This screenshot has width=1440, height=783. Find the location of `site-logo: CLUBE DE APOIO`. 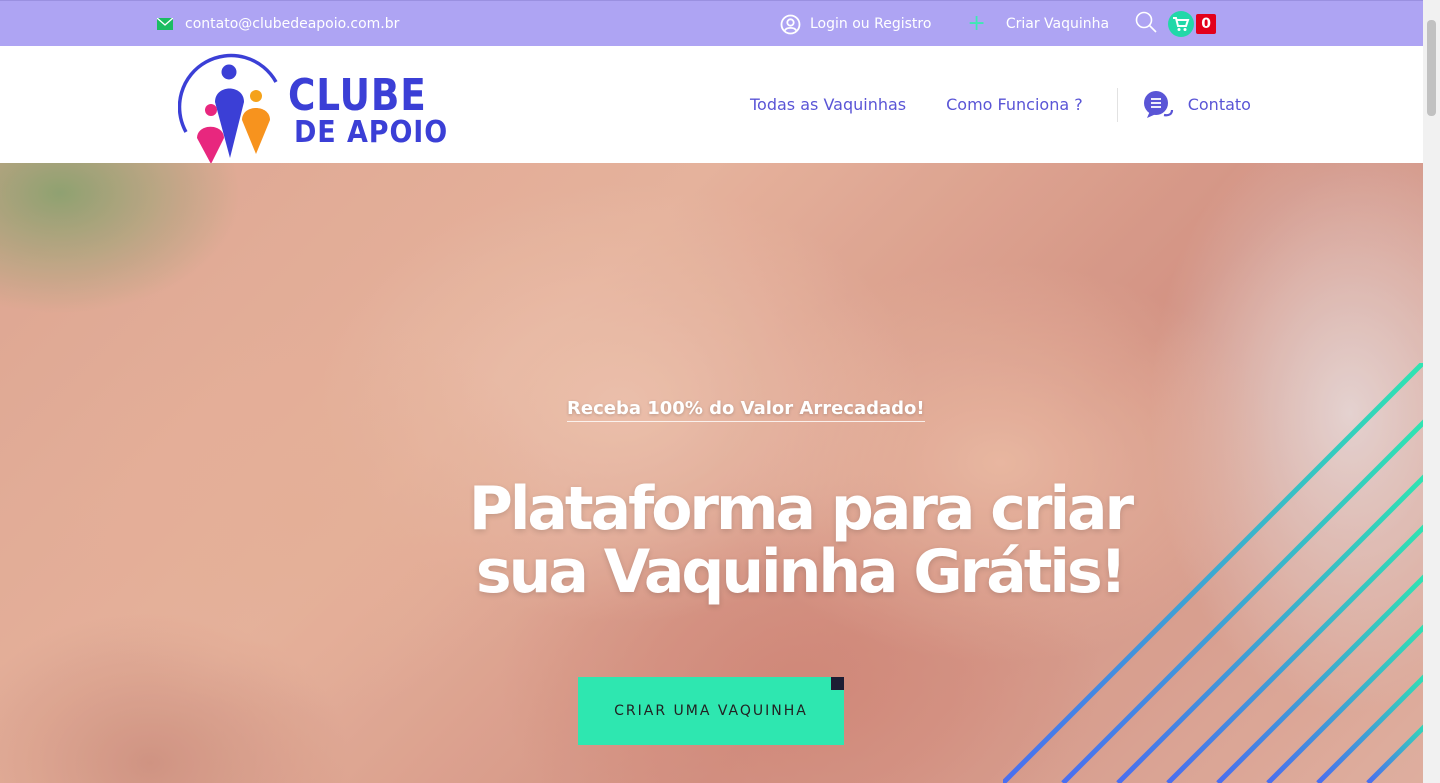

site-logo: CLUBE DE APOIO is located at coordinates (323, 104).